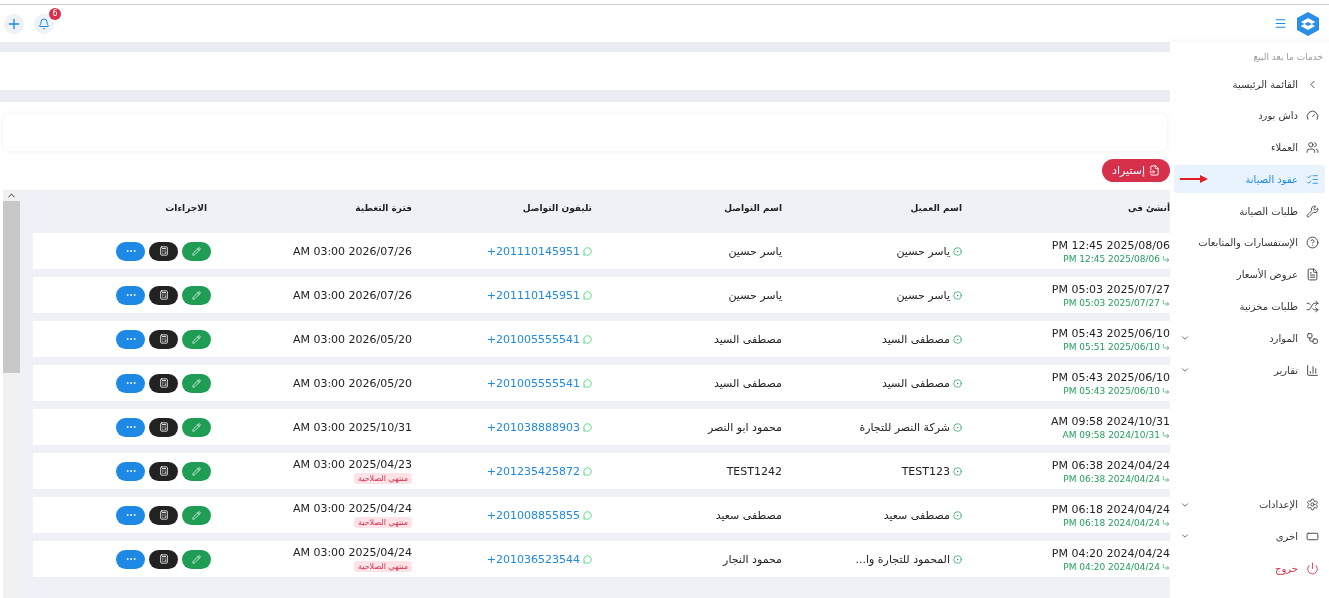 This screenshot has width=1329, height=598. I want to click on sidebar-item: الإعدادات, so click(1249, 504).